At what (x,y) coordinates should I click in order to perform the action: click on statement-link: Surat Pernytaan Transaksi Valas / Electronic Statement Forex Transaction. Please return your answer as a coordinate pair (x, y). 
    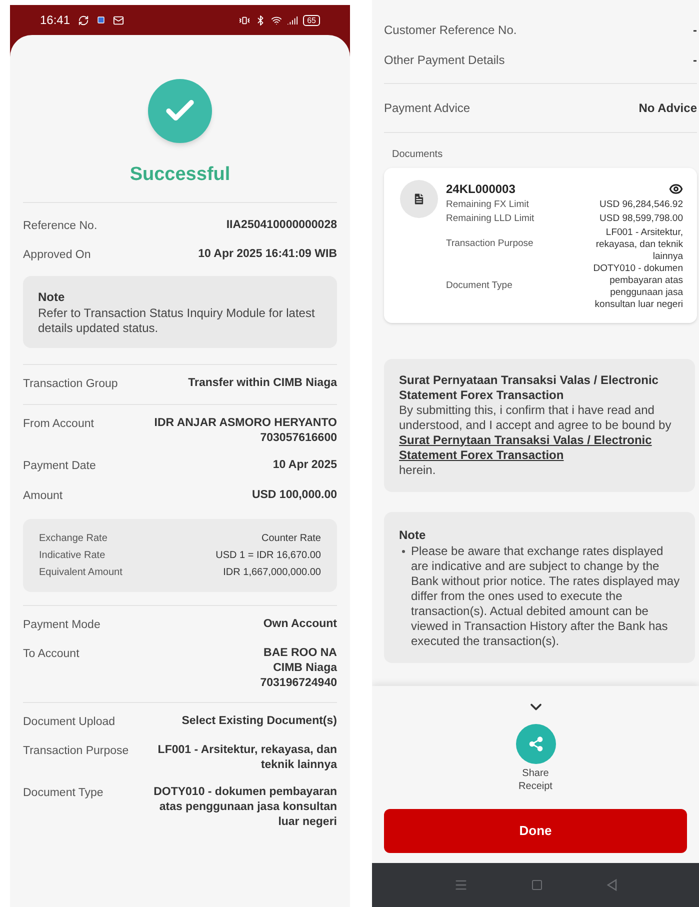
    Looking at the image, I should click on (539, 447).